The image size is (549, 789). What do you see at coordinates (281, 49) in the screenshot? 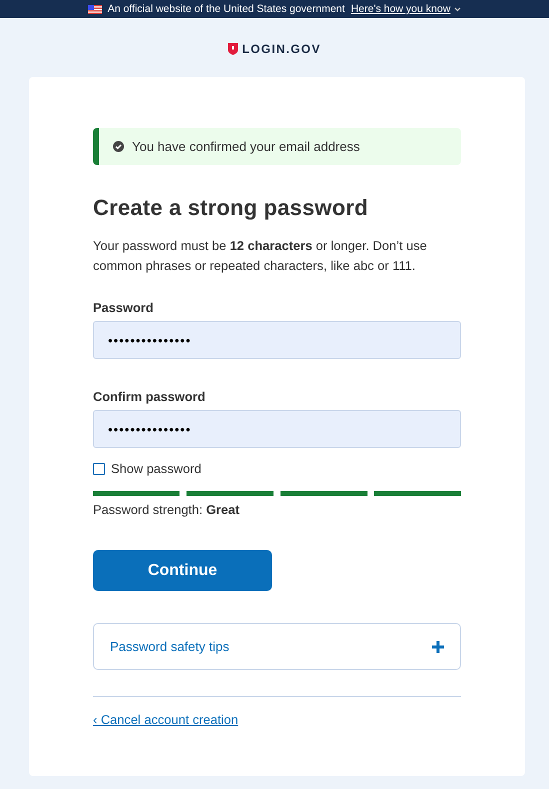
I see `logo-text: LOGIN.GOV` at bounding box center [281, 49].